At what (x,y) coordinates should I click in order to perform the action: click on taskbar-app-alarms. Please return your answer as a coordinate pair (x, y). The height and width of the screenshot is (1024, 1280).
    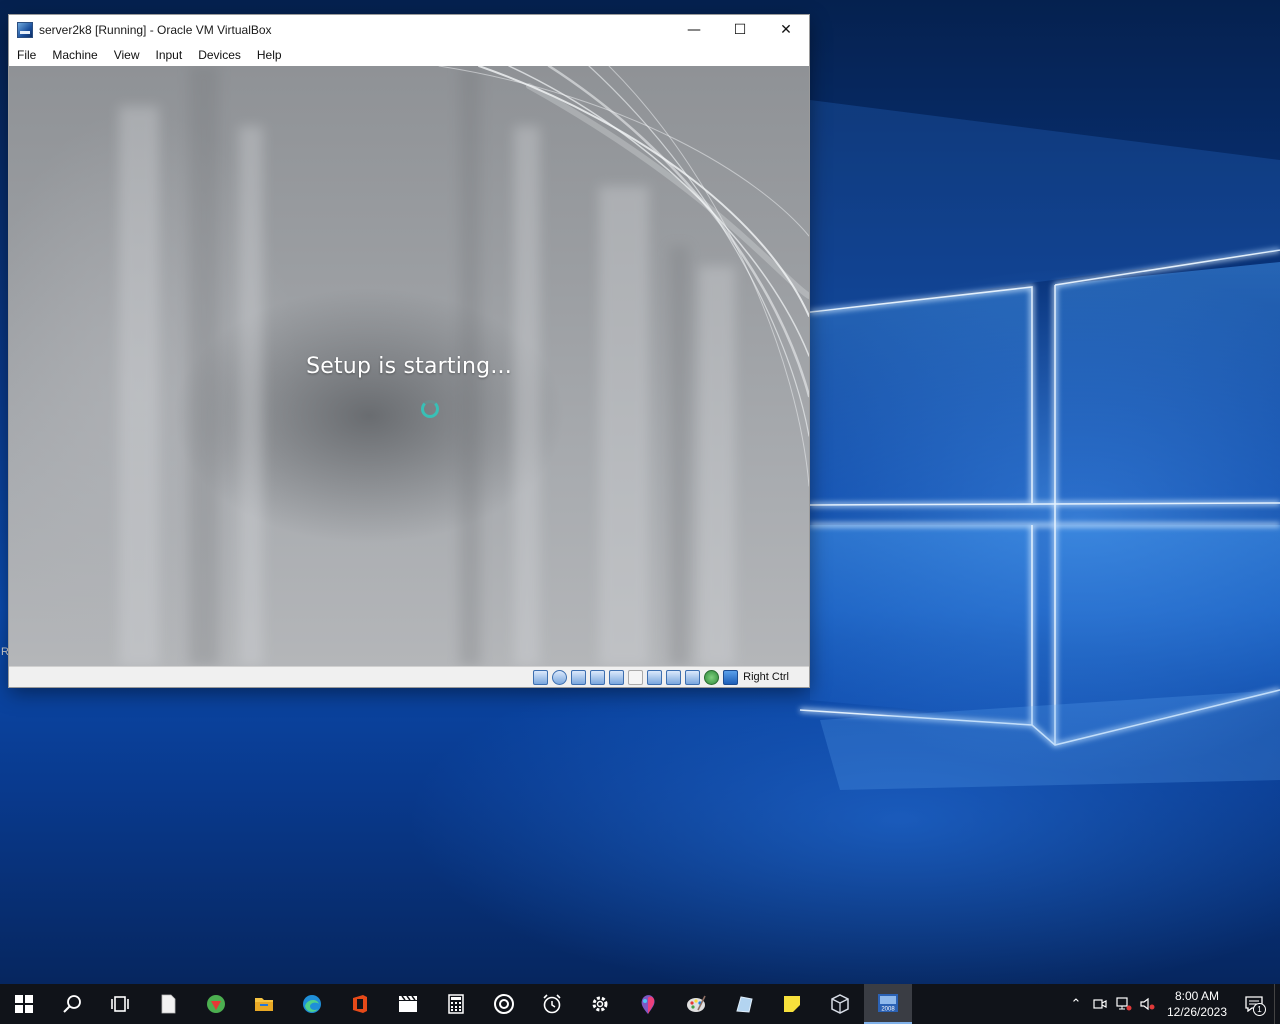
    Looking at the image, I should click on (552, 1004).